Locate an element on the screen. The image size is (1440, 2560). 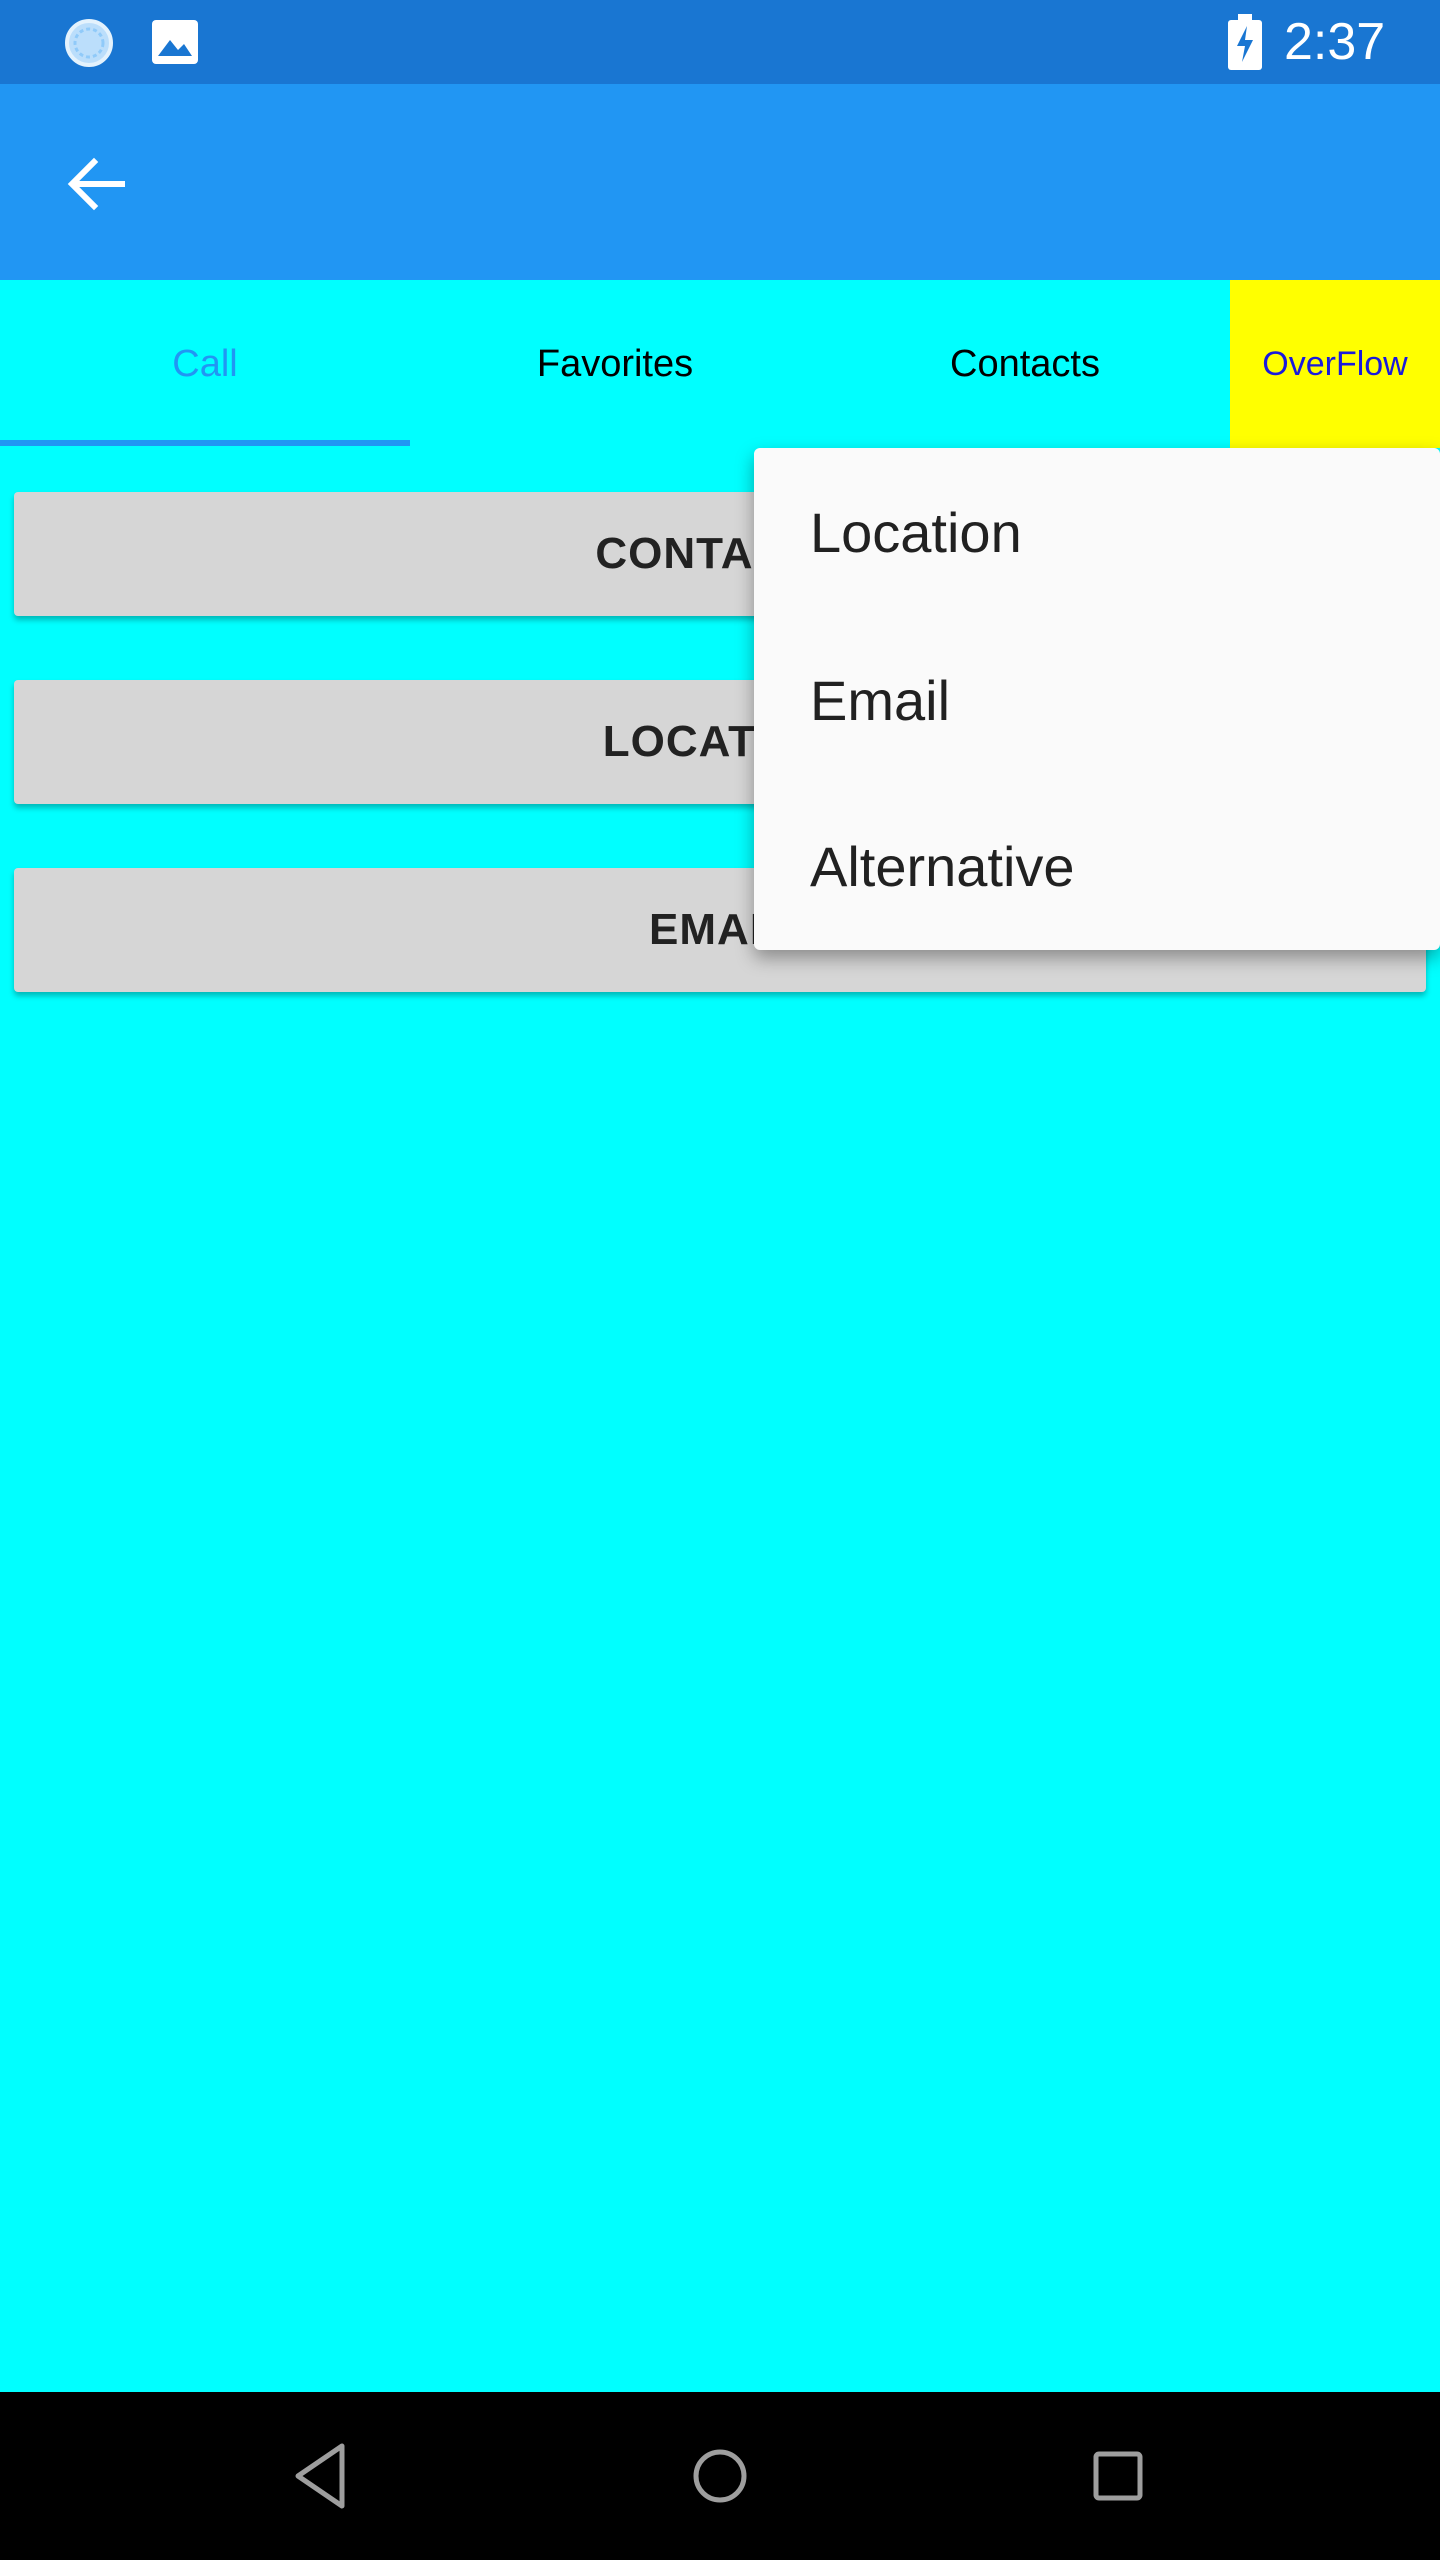
status-bar: 2:37 is located at coordinates (720, 42).